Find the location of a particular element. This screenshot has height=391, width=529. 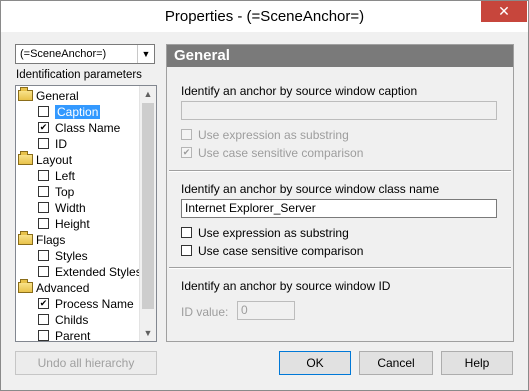

tree-item-label: Process Name is located at coordinates (94, 304).